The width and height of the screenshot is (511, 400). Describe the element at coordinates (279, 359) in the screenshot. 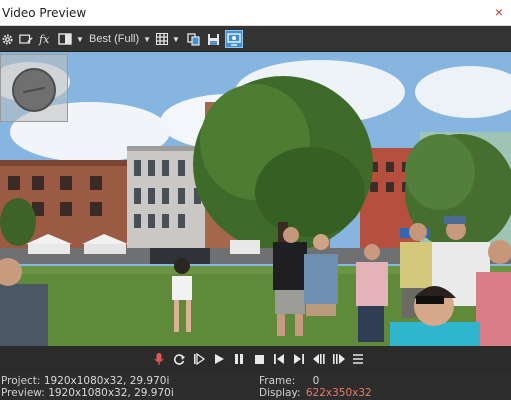

I see `prev-frame-icon` at that location.